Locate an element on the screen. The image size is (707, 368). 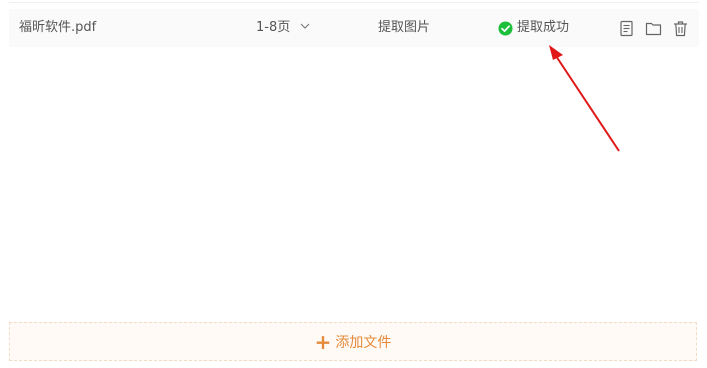
status-badge: 提取成功 is located at coordinates (533, 28).